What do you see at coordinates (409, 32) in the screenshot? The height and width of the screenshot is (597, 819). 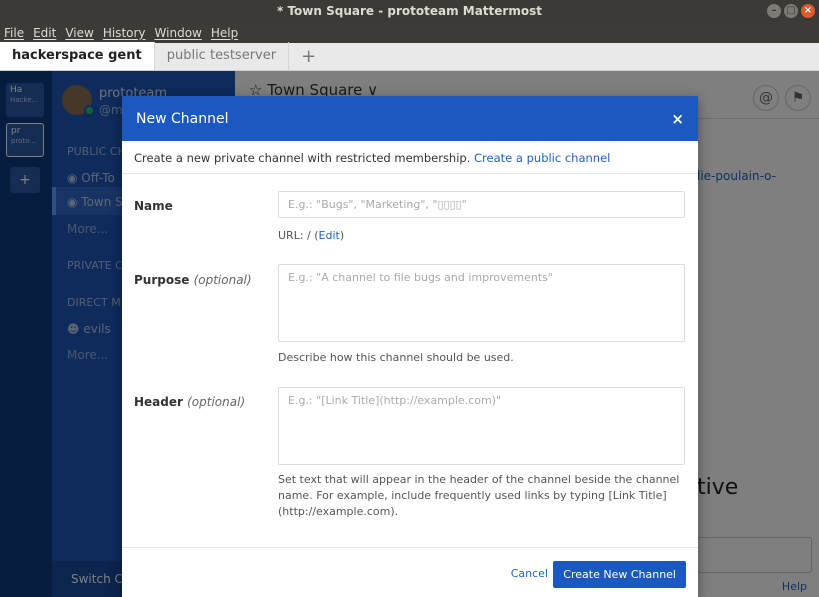 I see `menu-bar: File Edit View History Window Help` at bounding box center [409, 32].